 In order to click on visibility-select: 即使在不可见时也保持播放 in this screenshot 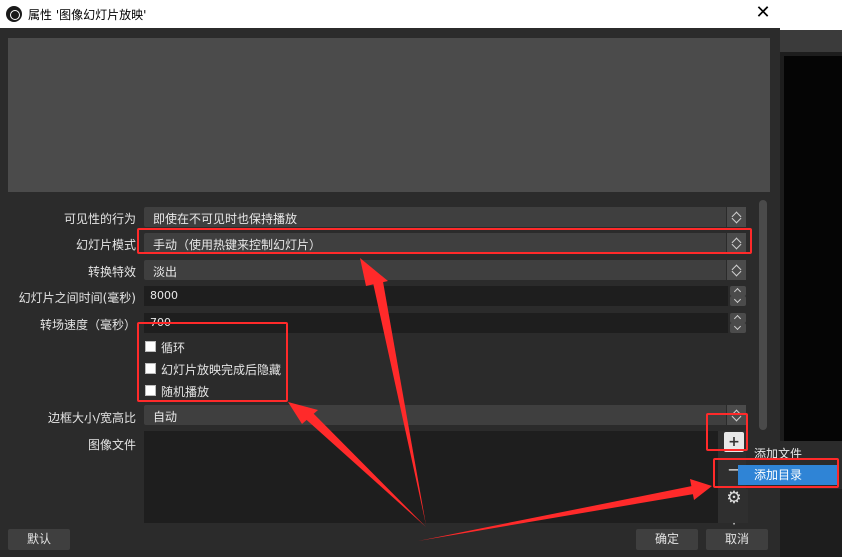, I will do `click(445, 217)`.